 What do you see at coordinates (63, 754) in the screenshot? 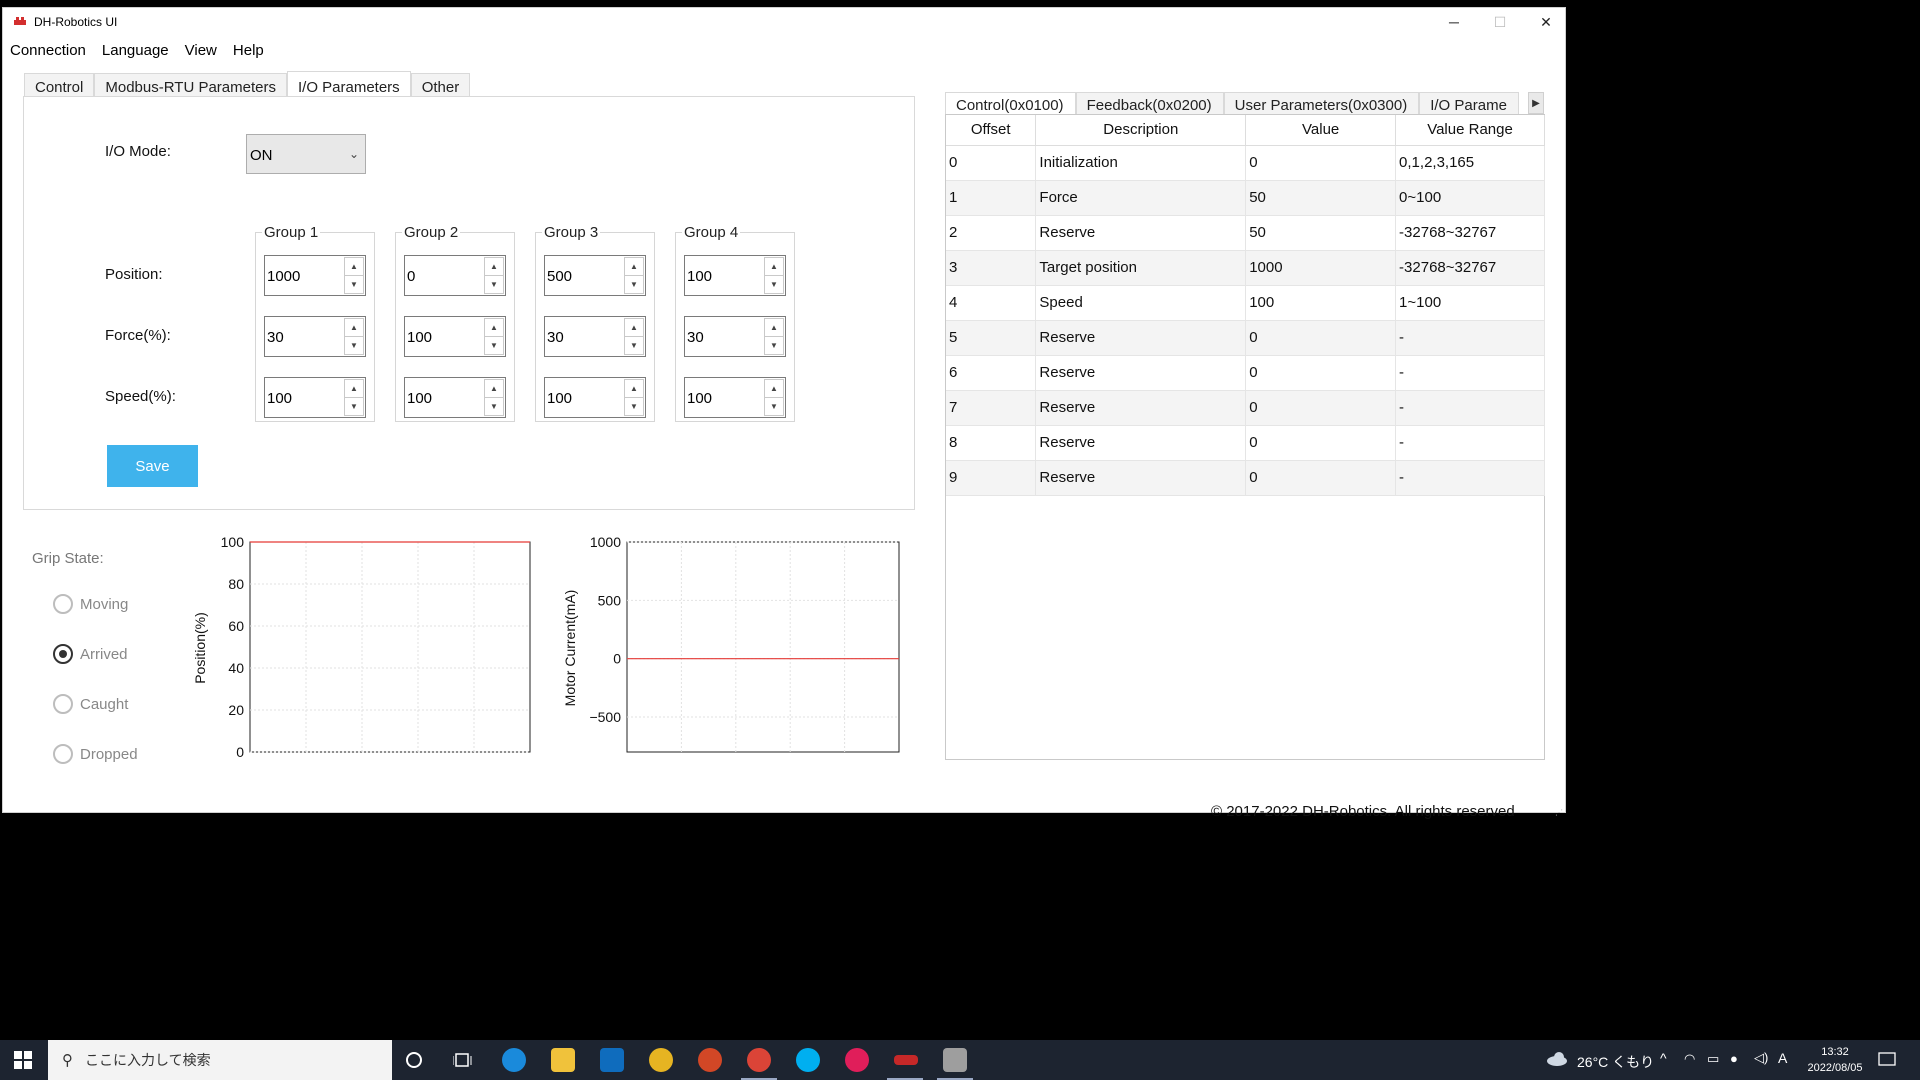
I see `radio-button` at bounding box center [63, 754].